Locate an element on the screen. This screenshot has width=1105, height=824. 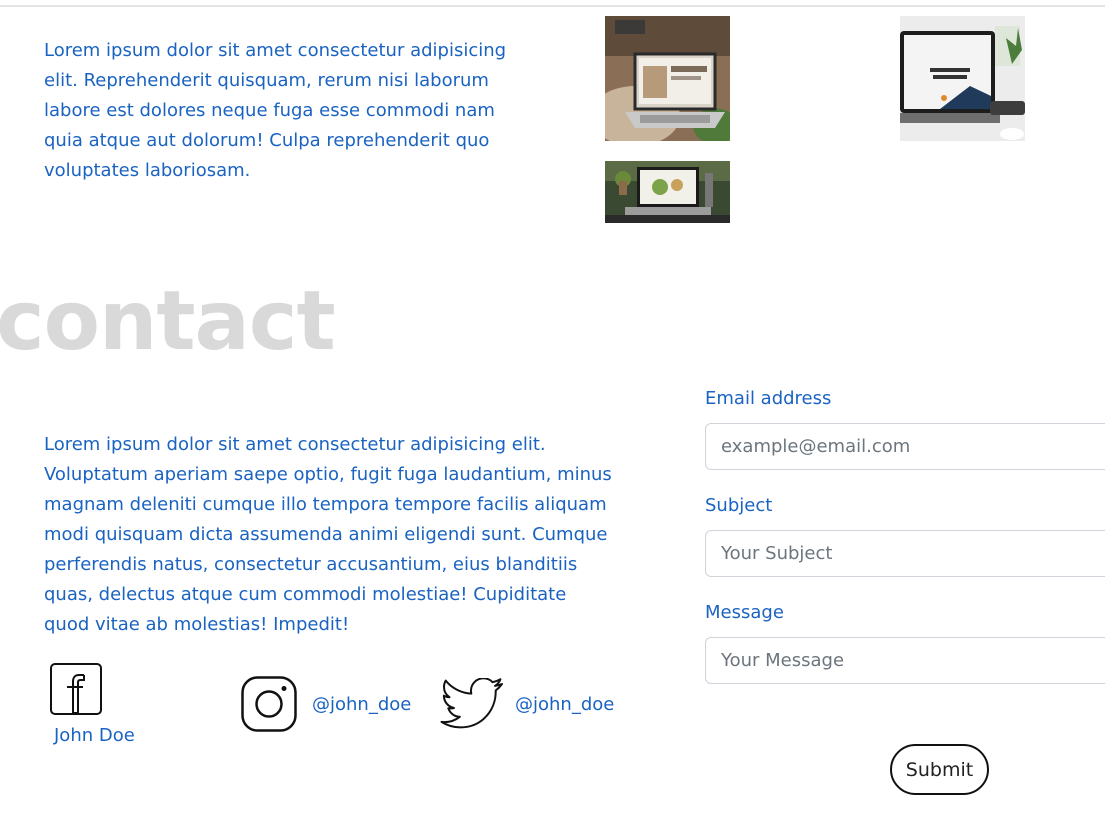
instagram-handle: @john_doe is located at coordinates (361, 705).